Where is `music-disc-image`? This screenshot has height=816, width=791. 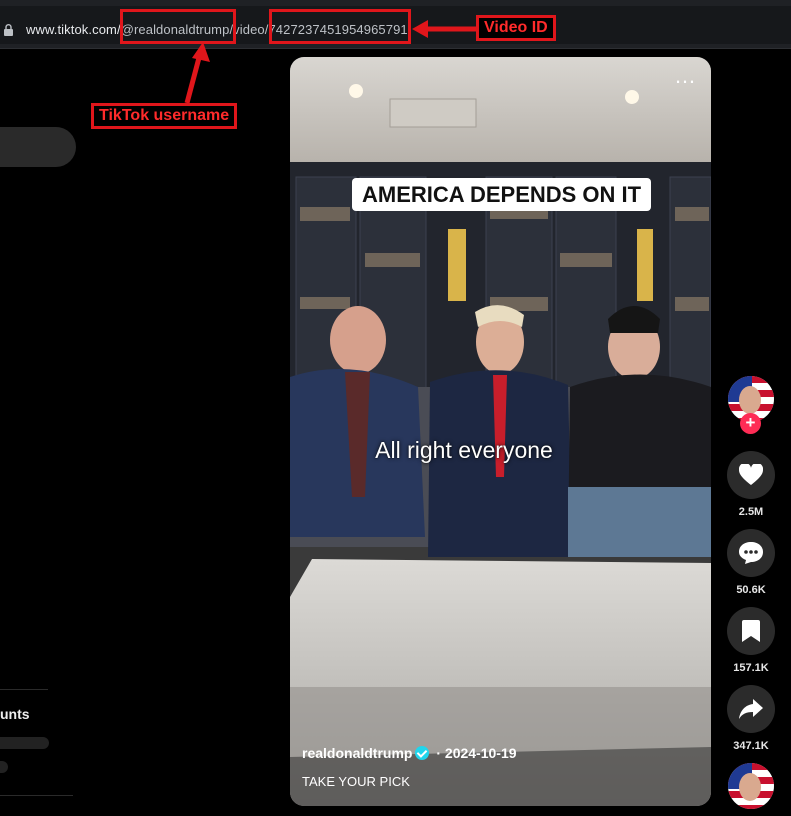 music-disc-image is located at coordinates (751, 786).